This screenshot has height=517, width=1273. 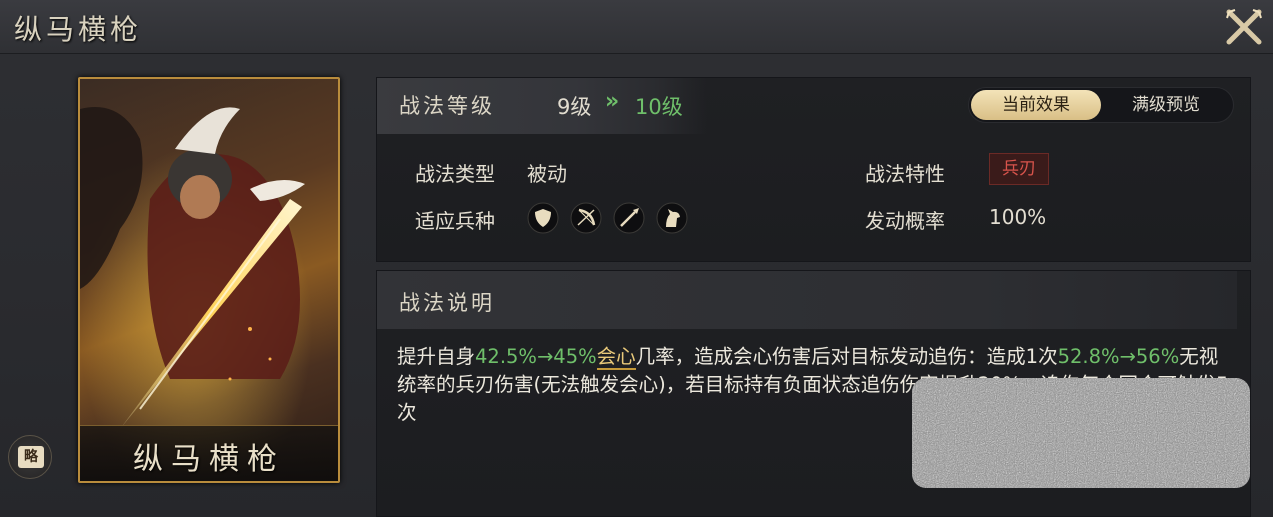 What do you see at coordinates (1019, 169) in the screenshot?
I see `skill-trait-badge: 兵刃` at bounding box center [1019, 169].